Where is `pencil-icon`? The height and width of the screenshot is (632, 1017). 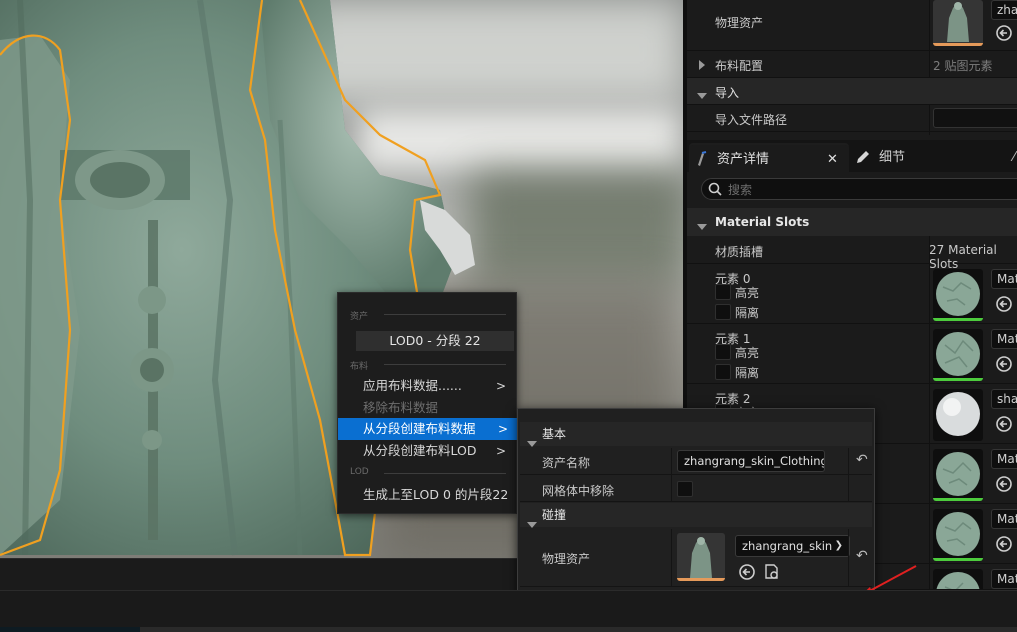
pencil-icon is located at coordinates (863, 157).